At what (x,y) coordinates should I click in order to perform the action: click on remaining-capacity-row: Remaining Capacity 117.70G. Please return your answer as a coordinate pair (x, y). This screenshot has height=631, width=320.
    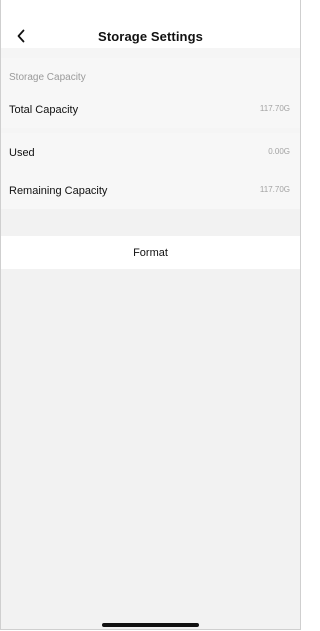
    Looking at the image, I should click on (150, 190).